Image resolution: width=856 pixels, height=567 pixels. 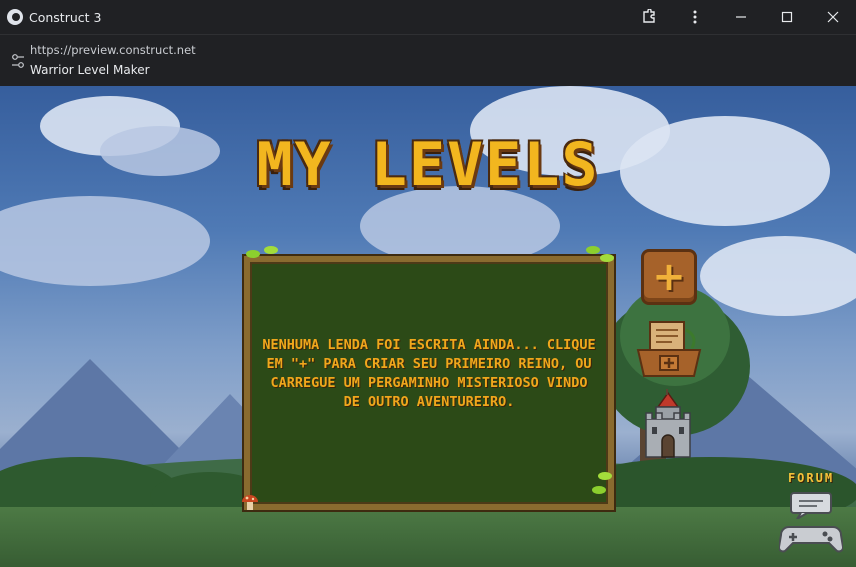 I want to click on plus-icon: +, so click(x=669, y=277).